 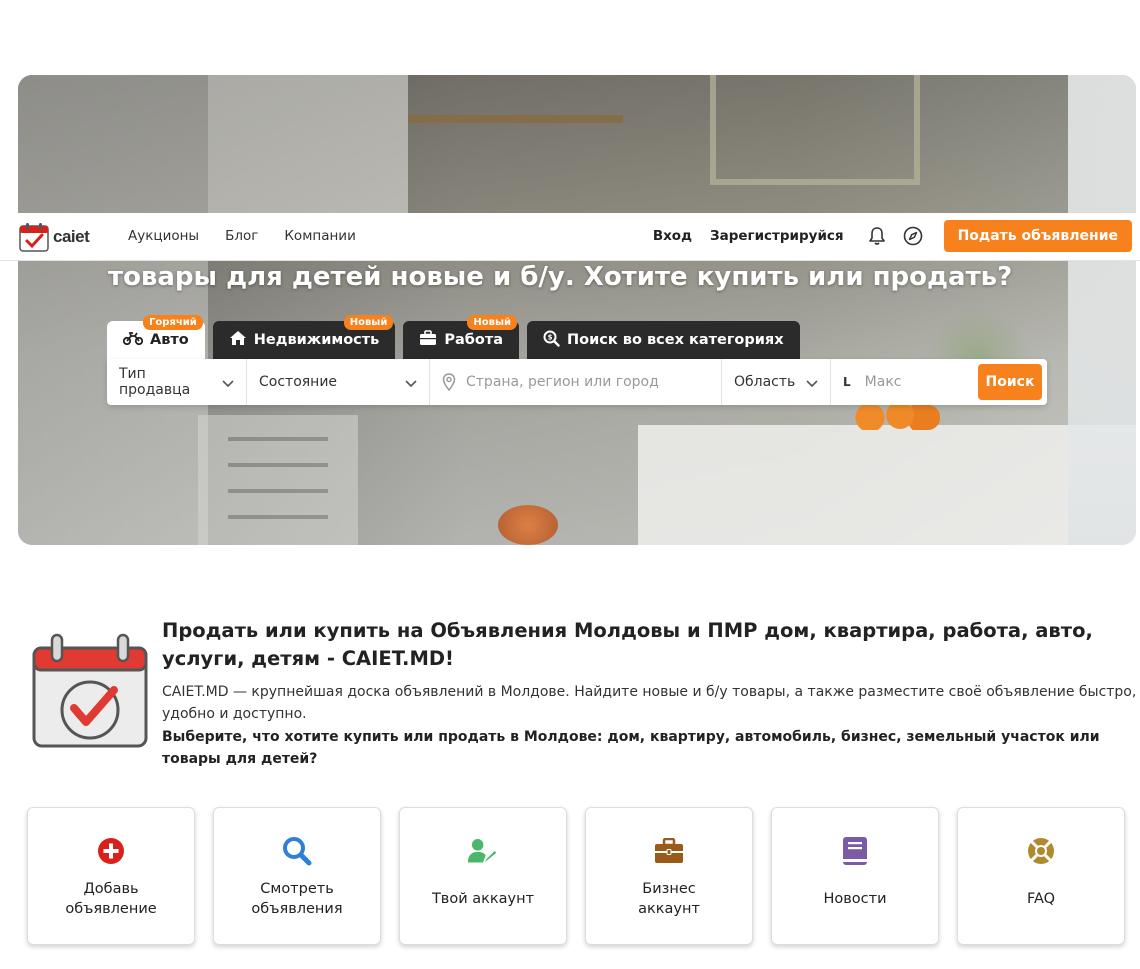 What do you see at coordinates (90, 691) in the screenshot?
I see `calendar-check-illustration` at bounding box center [90, 691].